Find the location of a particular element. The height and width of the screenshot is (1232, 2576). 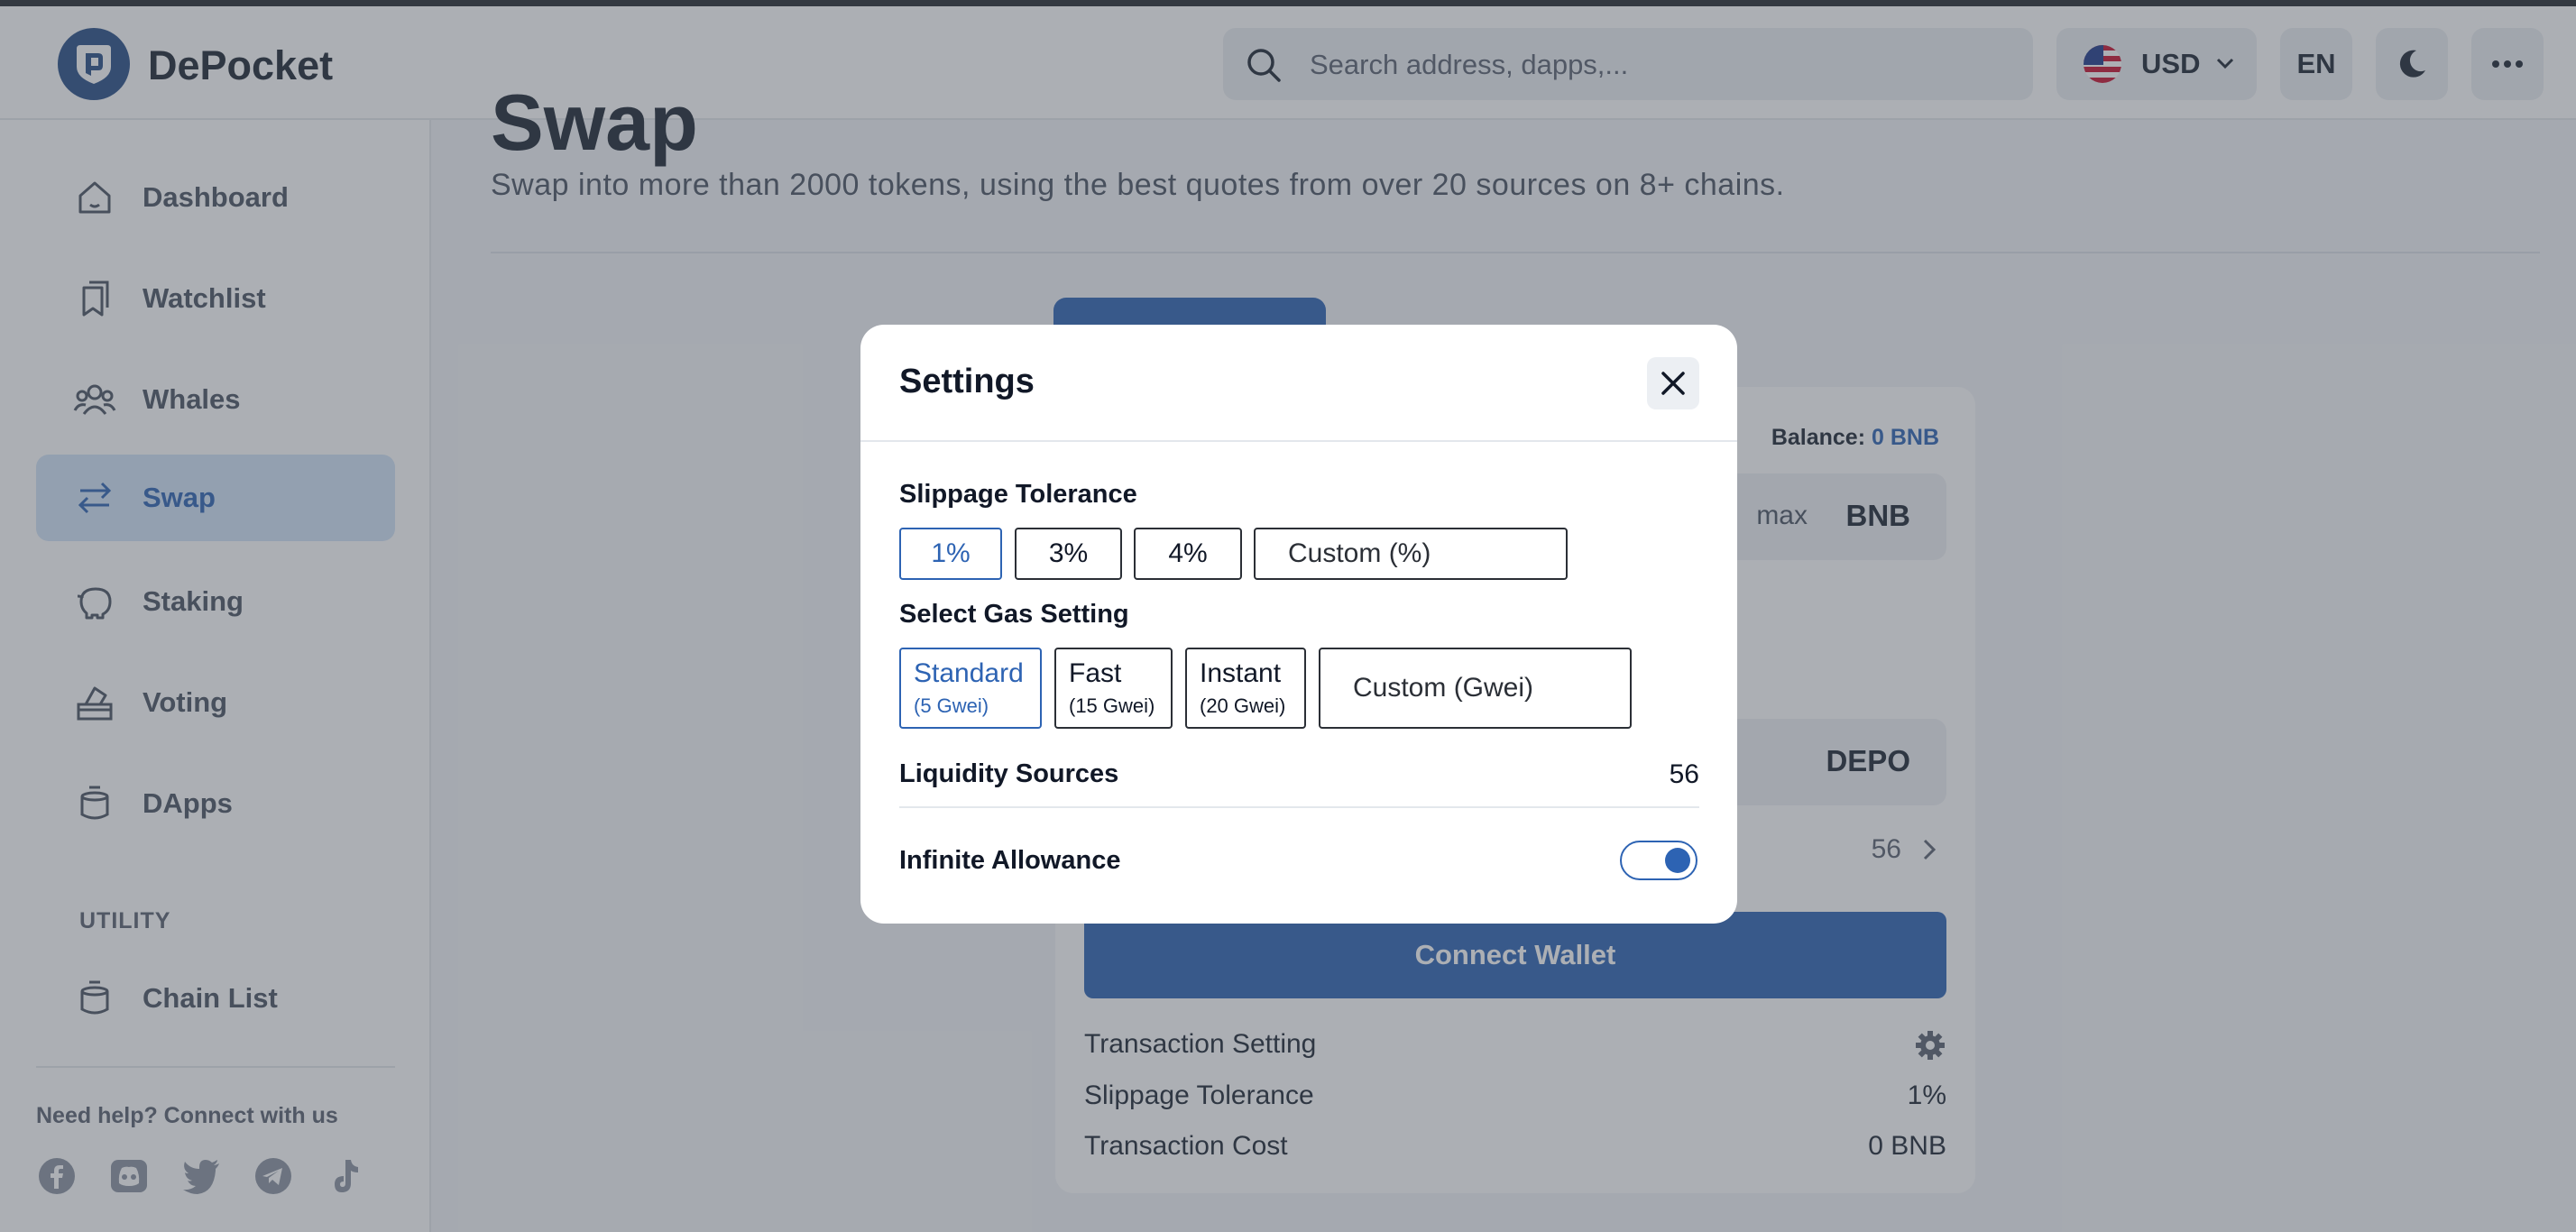

gas-option-instant: Instant (20 Gwei) is located at coordinates (1245, 689).